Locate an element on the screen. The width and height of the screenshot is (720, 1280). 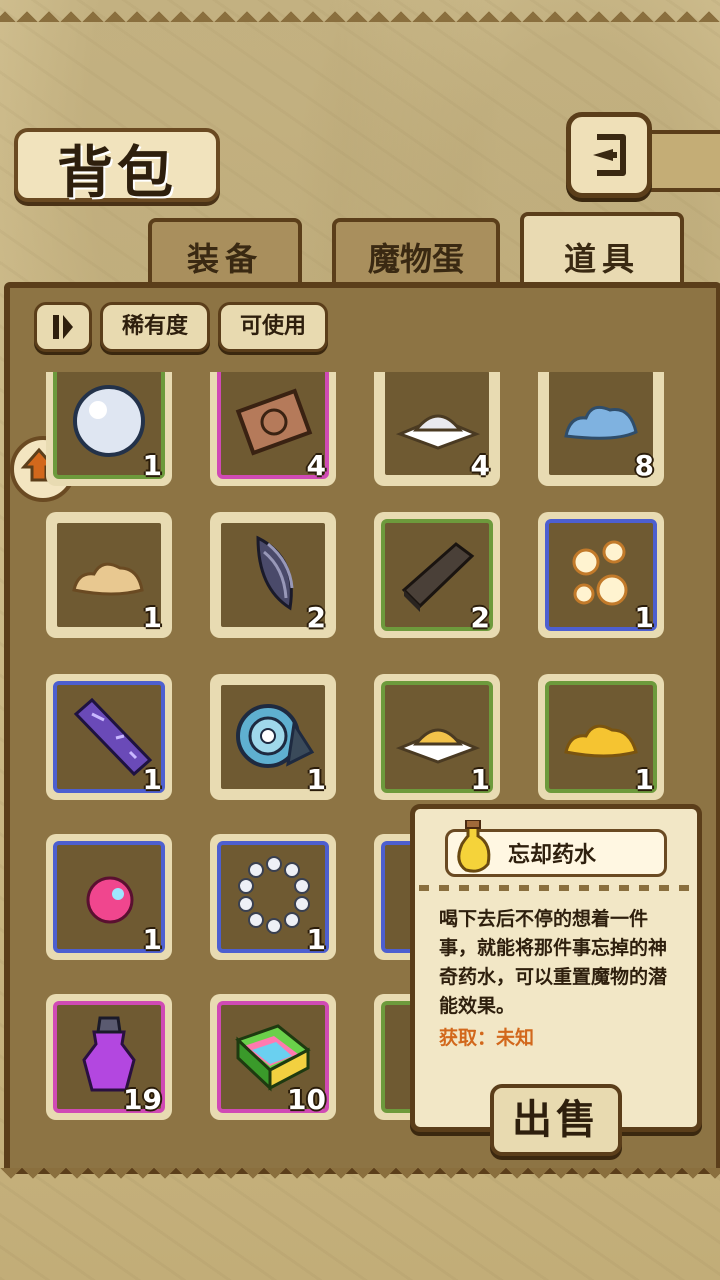
sell-button-label: 出售 is located at coordinates (556, 1120).